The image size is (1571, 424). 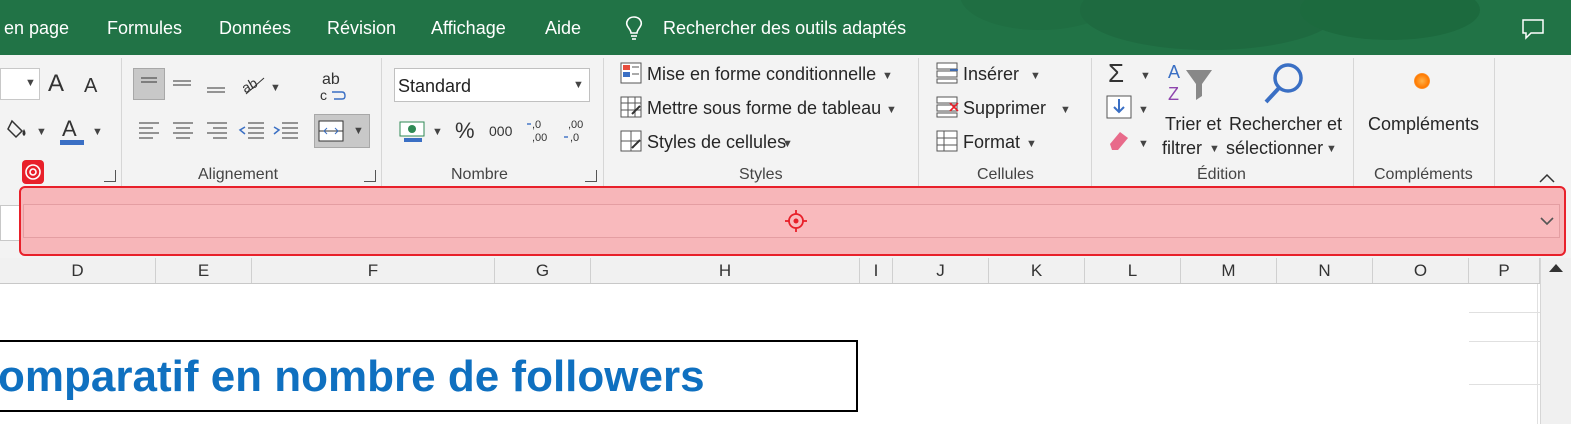 What do you see at coordinates (492, 85) in the screenshot?
I see `number-format-dropdown: Standard ▼` at bounding box center [492, 85].